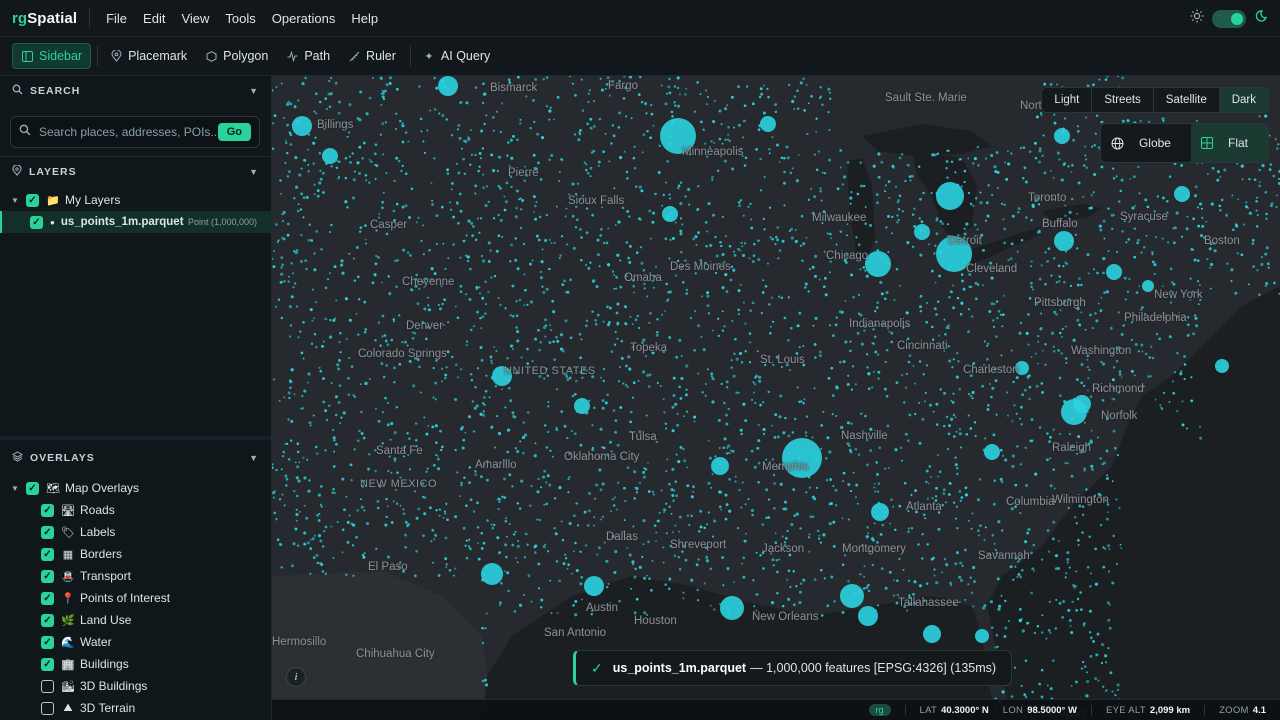 The width and height of the screenshot is (1280, 720). Describe the element at coordinates (1119, 416) in the screenshot. I see `map-place-label: Norfolk` at that location.